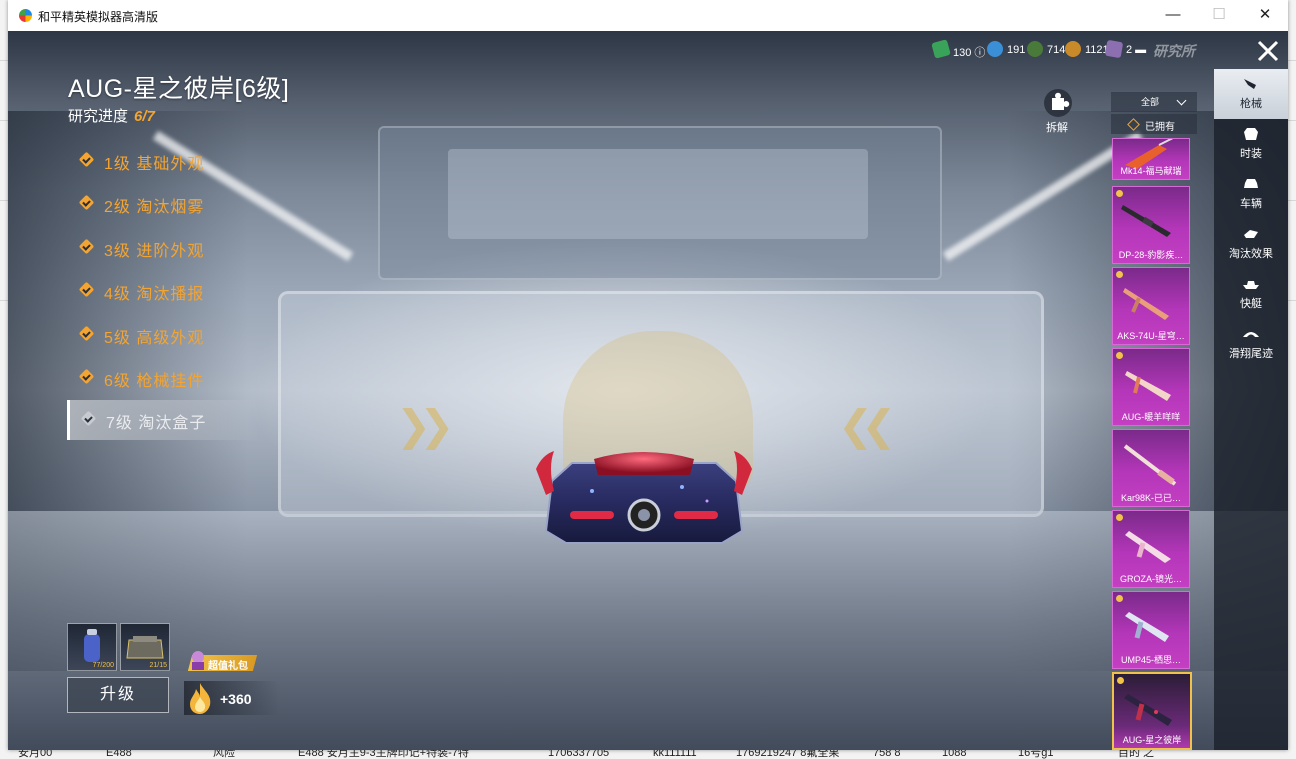  I want to click on level-item-3: 3级 进阶外观, so click(163, 248).